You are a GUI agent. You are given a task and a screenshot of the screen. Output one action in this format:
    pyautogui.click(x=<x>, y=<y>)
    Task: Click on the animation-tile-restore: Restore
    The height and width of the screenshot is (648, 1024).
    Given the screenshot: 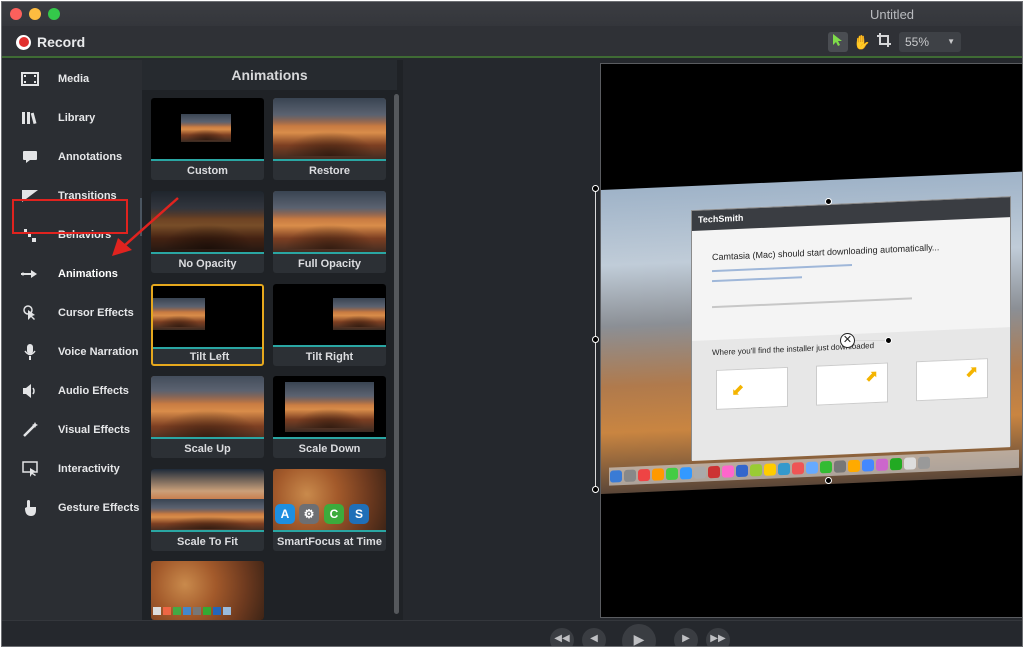 What is the action you would take?
    pyautogui.click(x=329, y=139)
    